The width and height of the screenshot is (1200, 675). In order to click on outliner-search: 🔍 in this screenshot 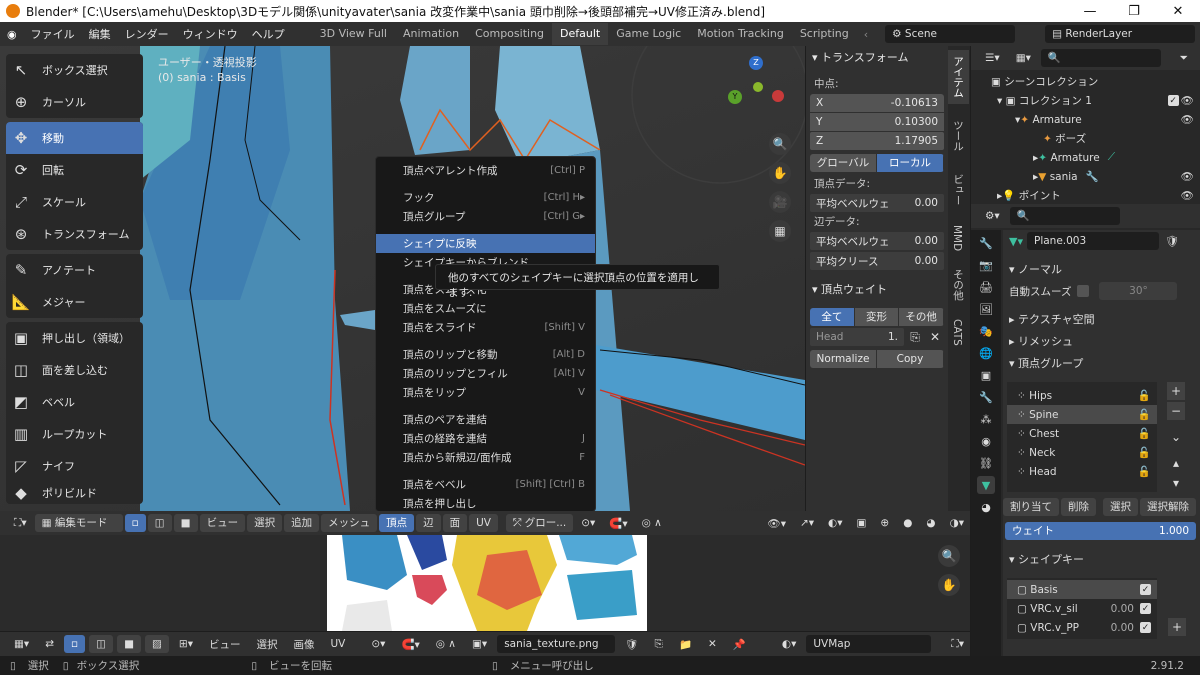, I will do `click(1100, 58)`.